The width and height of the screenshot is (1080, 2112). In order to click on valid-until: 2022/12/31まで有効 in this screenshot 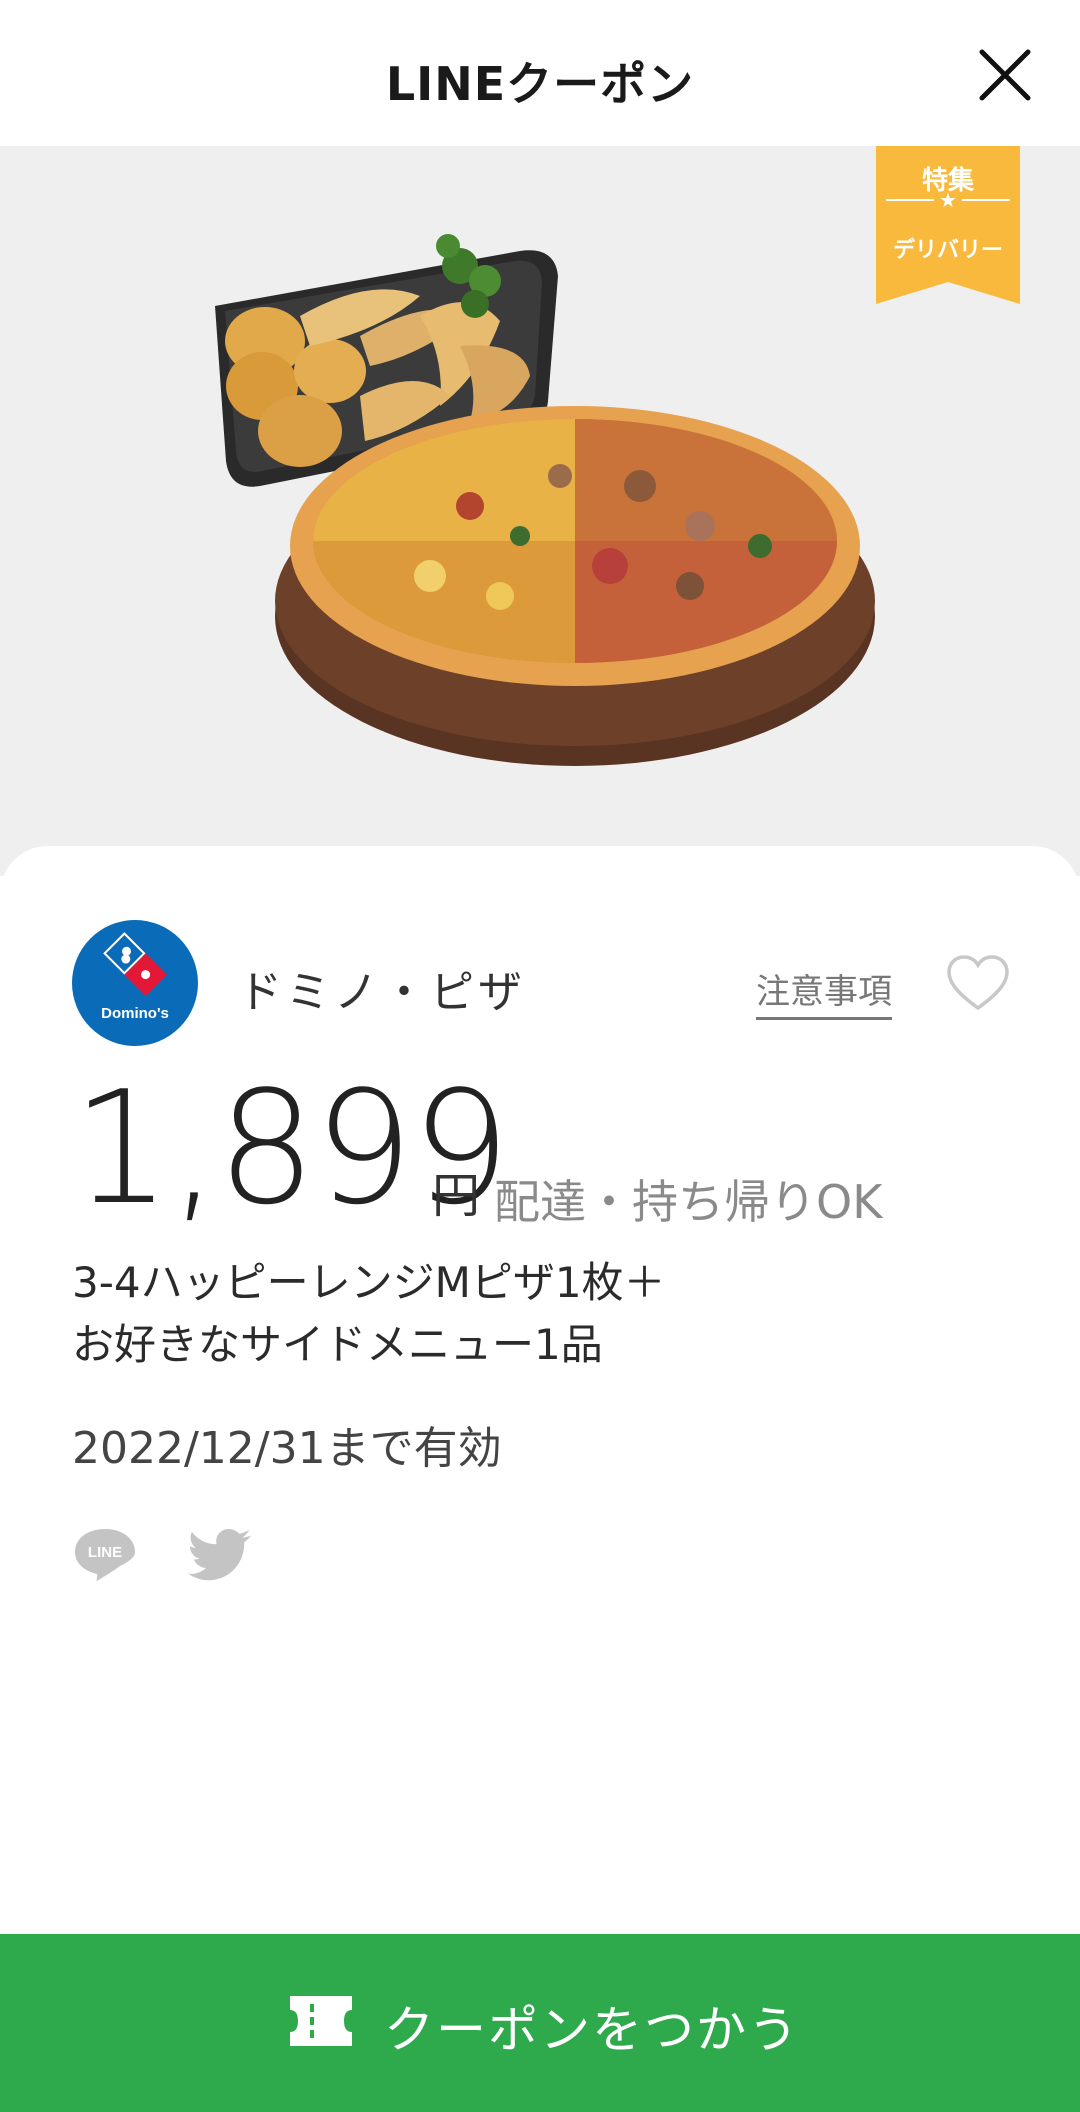, I will do `click(287, 1448)`.